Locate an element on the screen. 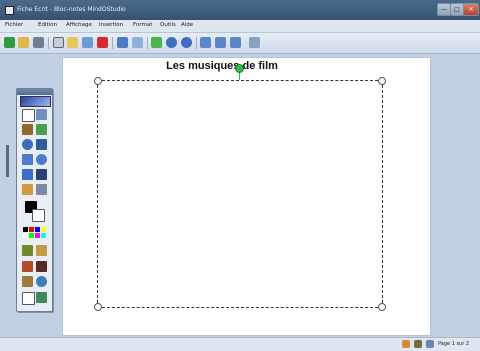 Image resolution: width=480 pixels, height=351 pixels. palette-color-blue is located at coordinates (37, 229).